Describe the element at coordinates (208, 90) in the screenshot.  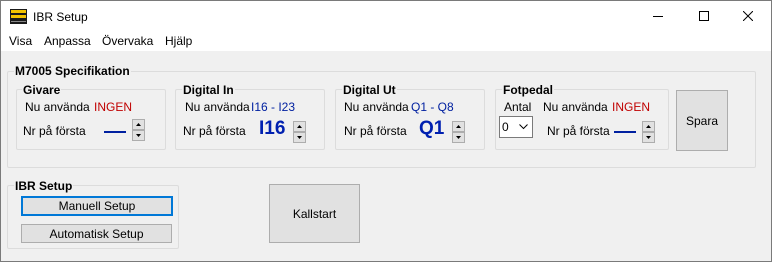
I see `digital-in-title: Digital In` at that location.